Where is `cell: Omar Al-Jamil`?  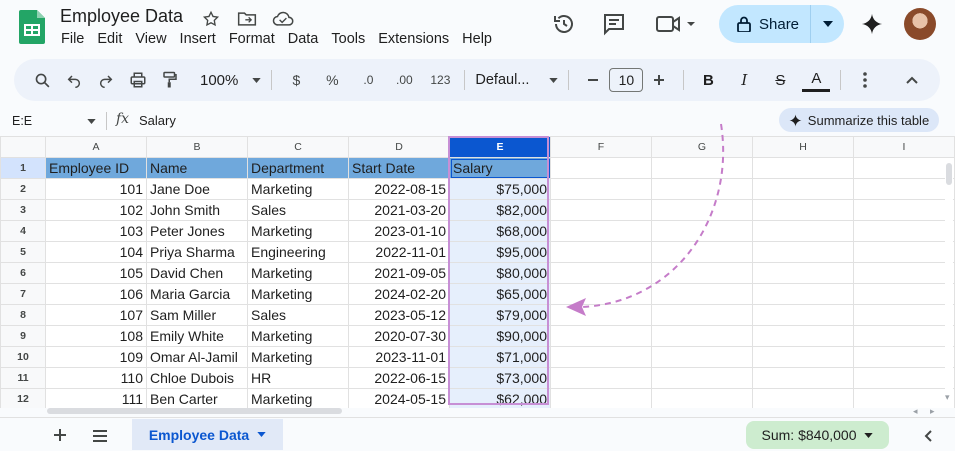 cell: Omar Al-Jamil is located at coordinates (197, 357).